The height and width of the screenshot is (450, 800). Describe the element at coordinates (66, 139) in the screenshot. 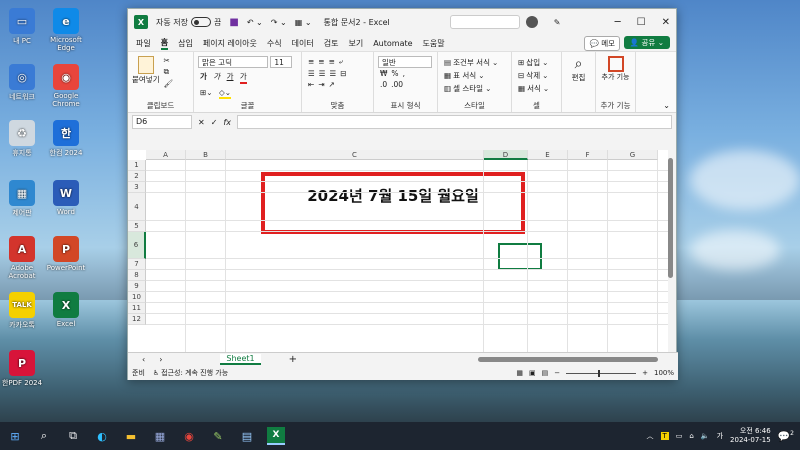

I see `desktop-icon-hancom: 한 한컴 2024` at that location.